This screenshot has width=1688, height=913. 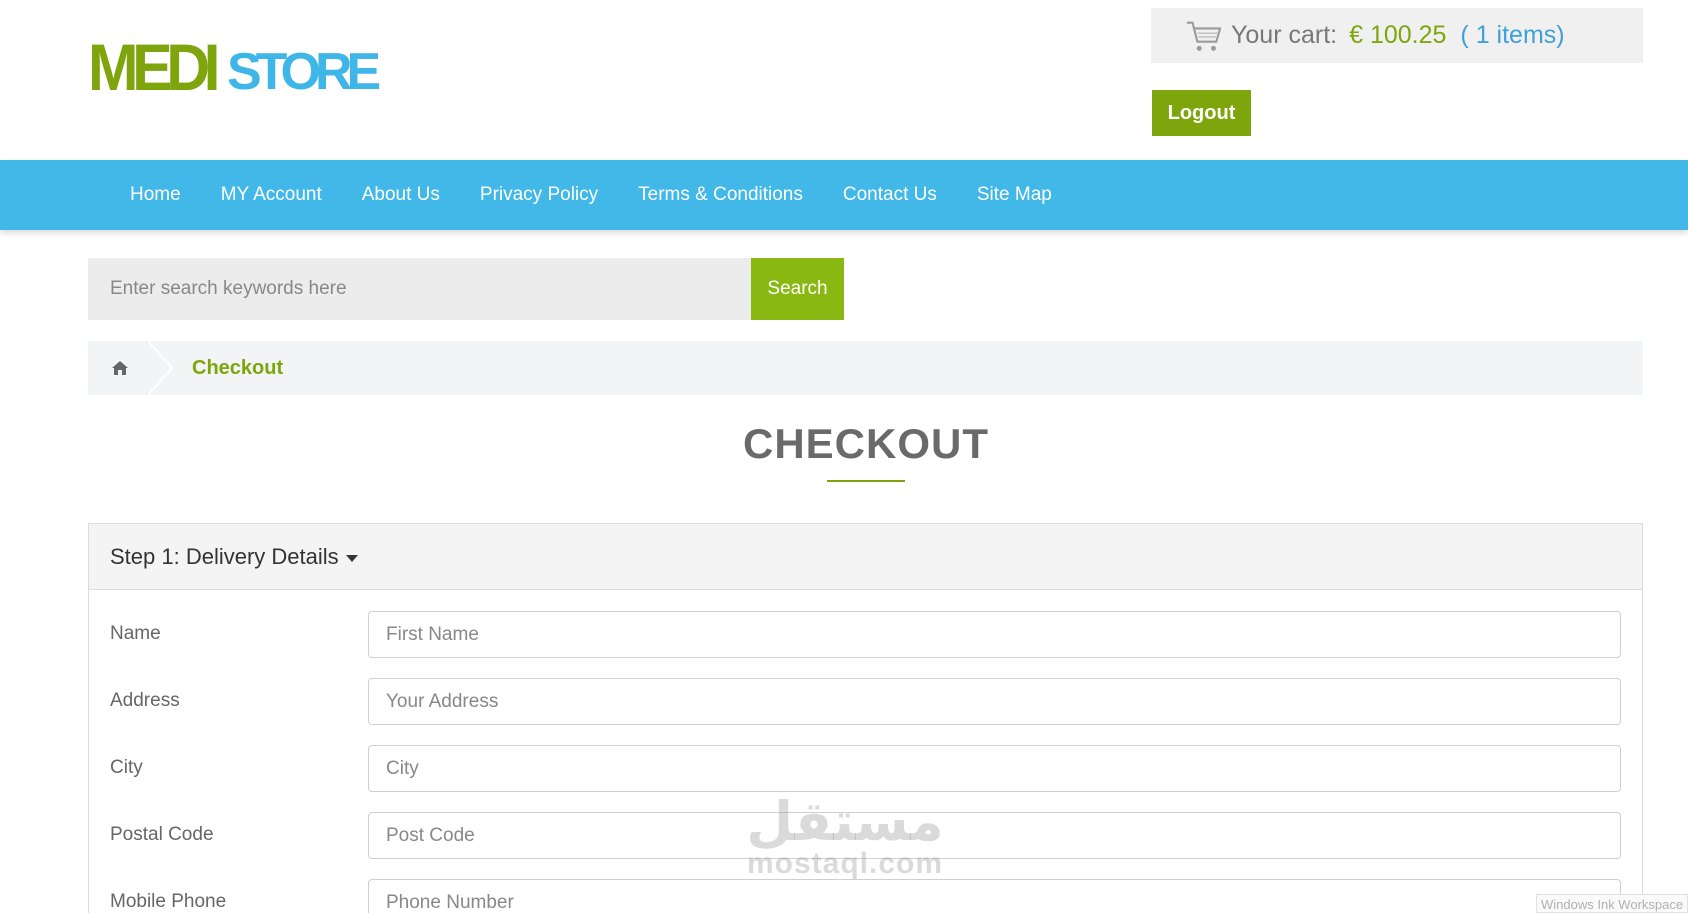 I want to click on search-bar: Search, so click(x=466, y=289).